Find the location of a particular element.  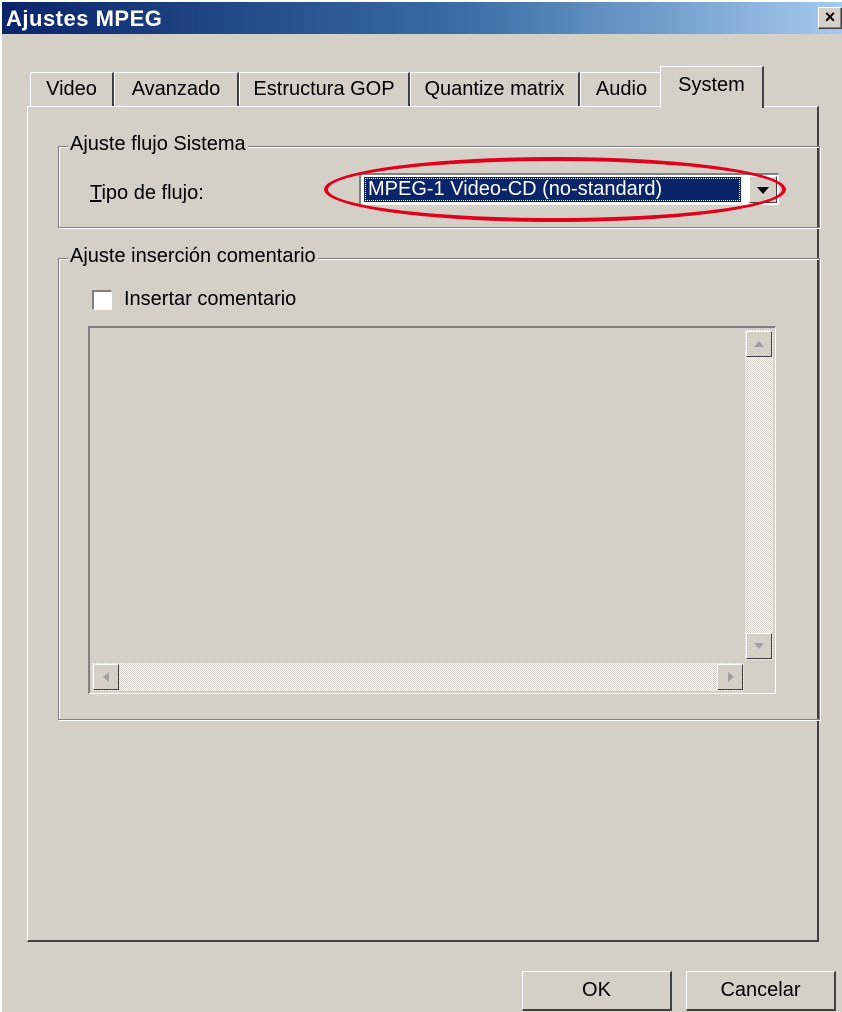

group-label-comment-insertion: Ajuste inserción comentario is located at coordinates (193, 256).